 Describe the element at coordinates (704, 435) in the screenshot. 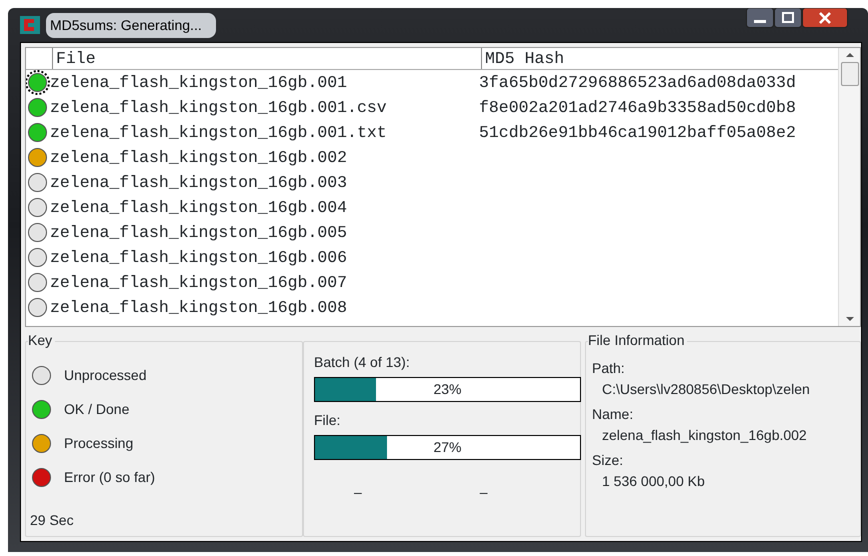

I see `field-value: zelena_flash_kingston_16gb.002` at that location.